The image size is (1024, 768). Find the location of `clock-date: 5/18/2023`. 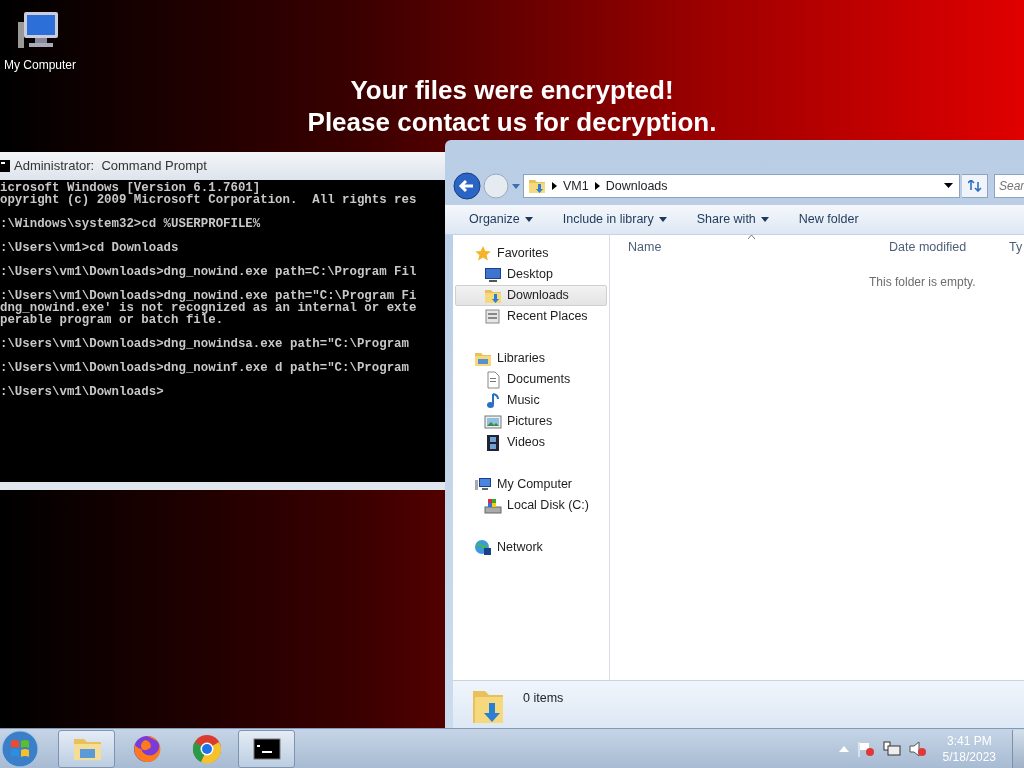

clock-date: 5/18/2023 is located at coordinates (969, 756).